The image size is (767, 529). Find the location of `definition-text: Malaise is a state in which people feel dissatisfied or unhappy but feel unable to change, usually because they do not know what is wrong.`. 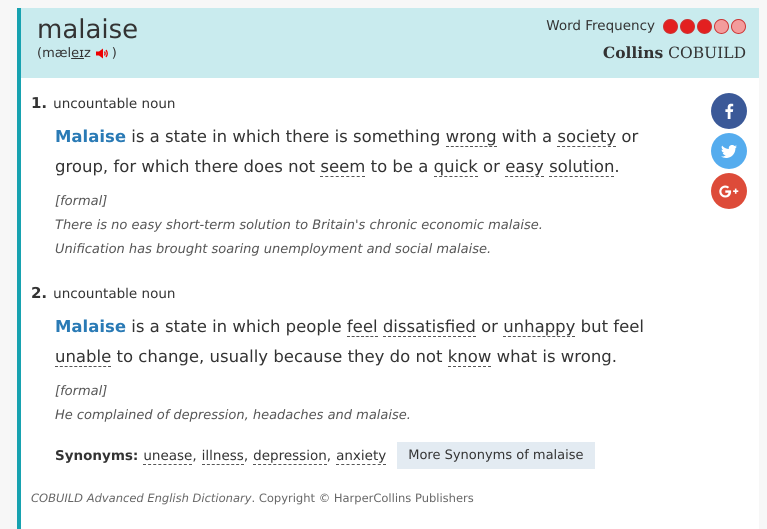

definition-text: Malaise is a state in which people feel dissatisfied or unhappy but feel unable to change, usually because they do not know what is wrong. is located at coordinates (350, 342).